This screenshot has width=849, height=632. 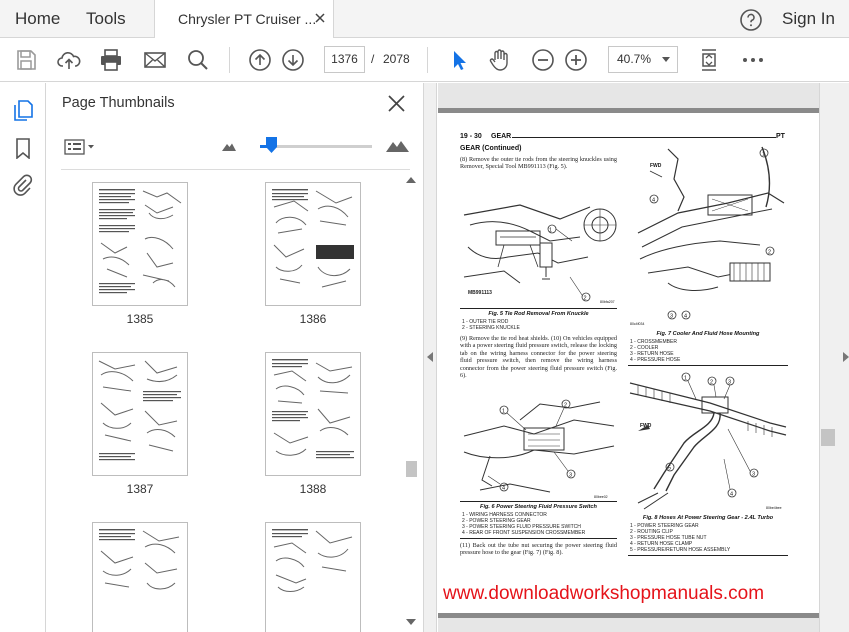 What do you see at coordinates (500, 60) in the screenshot?
I see `hand-tool-icon` at bounding box center [500, 60].